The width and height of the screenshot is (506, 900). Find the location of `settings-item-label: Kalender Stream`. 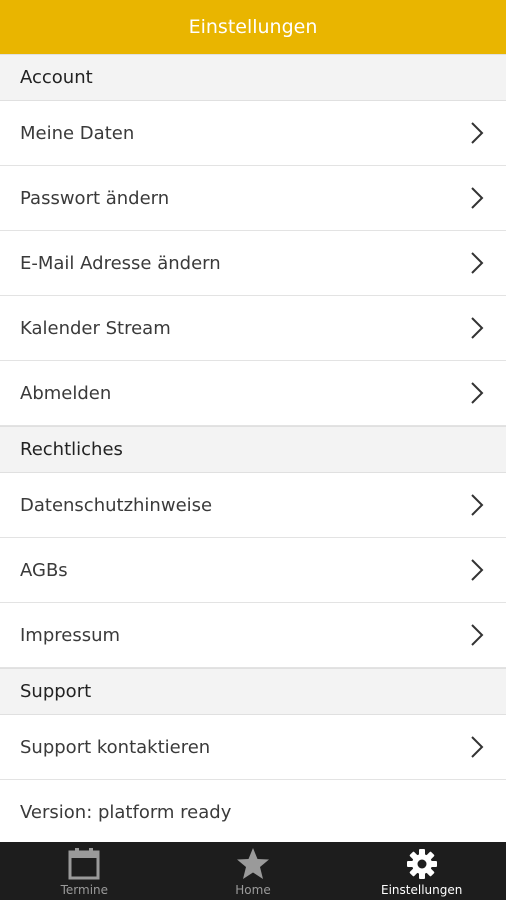

settings-item-label: Kalender Stream is located at coordinates (95, 328).